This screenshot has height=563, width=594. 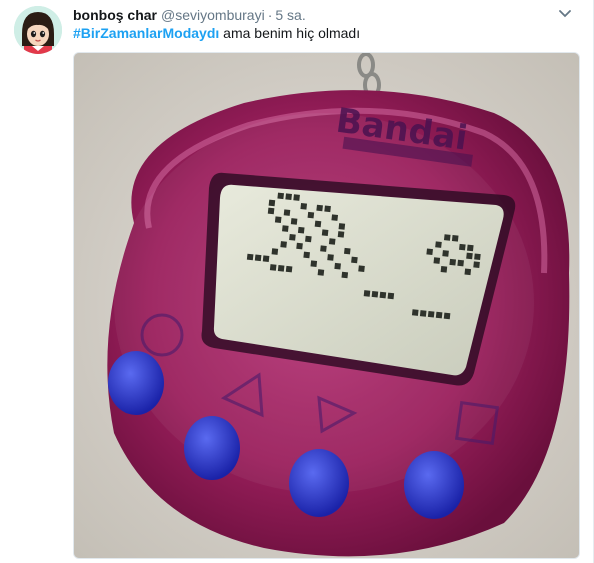 What do you see at coordinates (290, 15) in the screenshot?
I see `tweet-timestamp: 5 sa.` at bounding box center [290, 15].